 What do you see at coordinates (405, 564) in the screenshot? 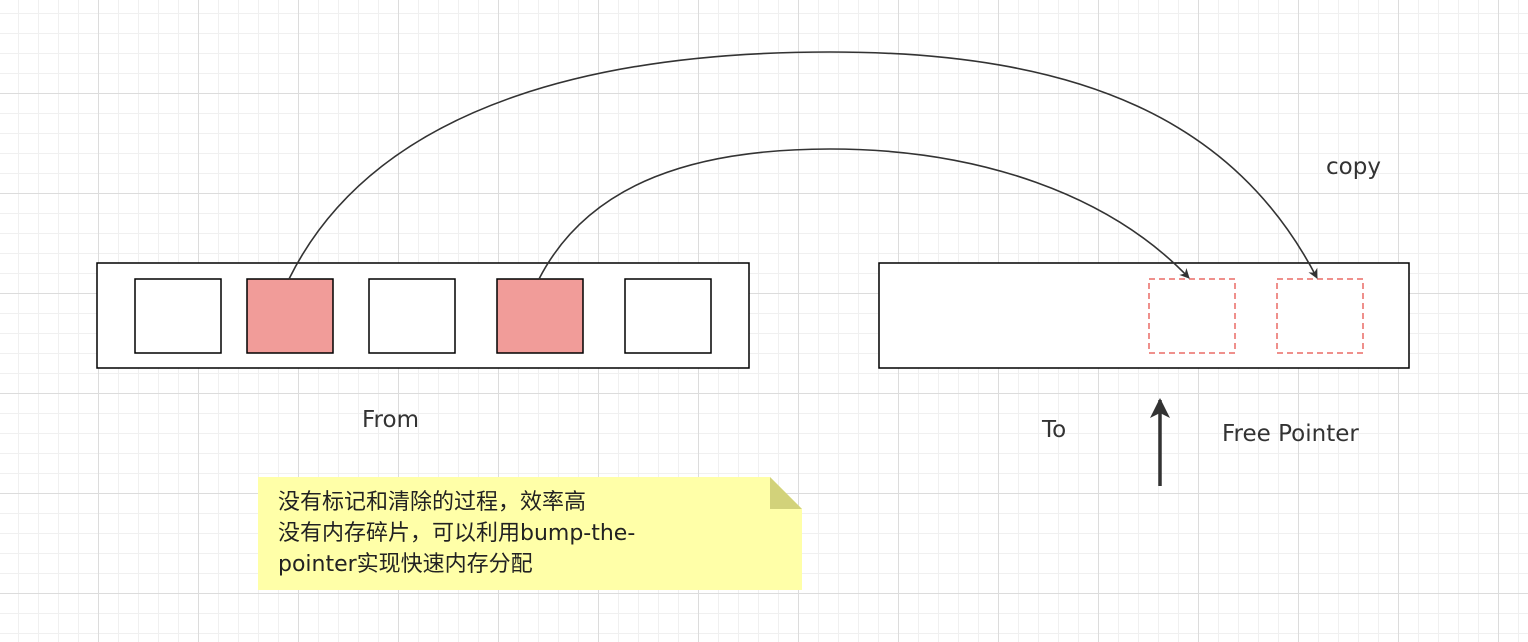
I see `note-line-3: pointer实现快速内存分配` at bounding box center [405, 564].